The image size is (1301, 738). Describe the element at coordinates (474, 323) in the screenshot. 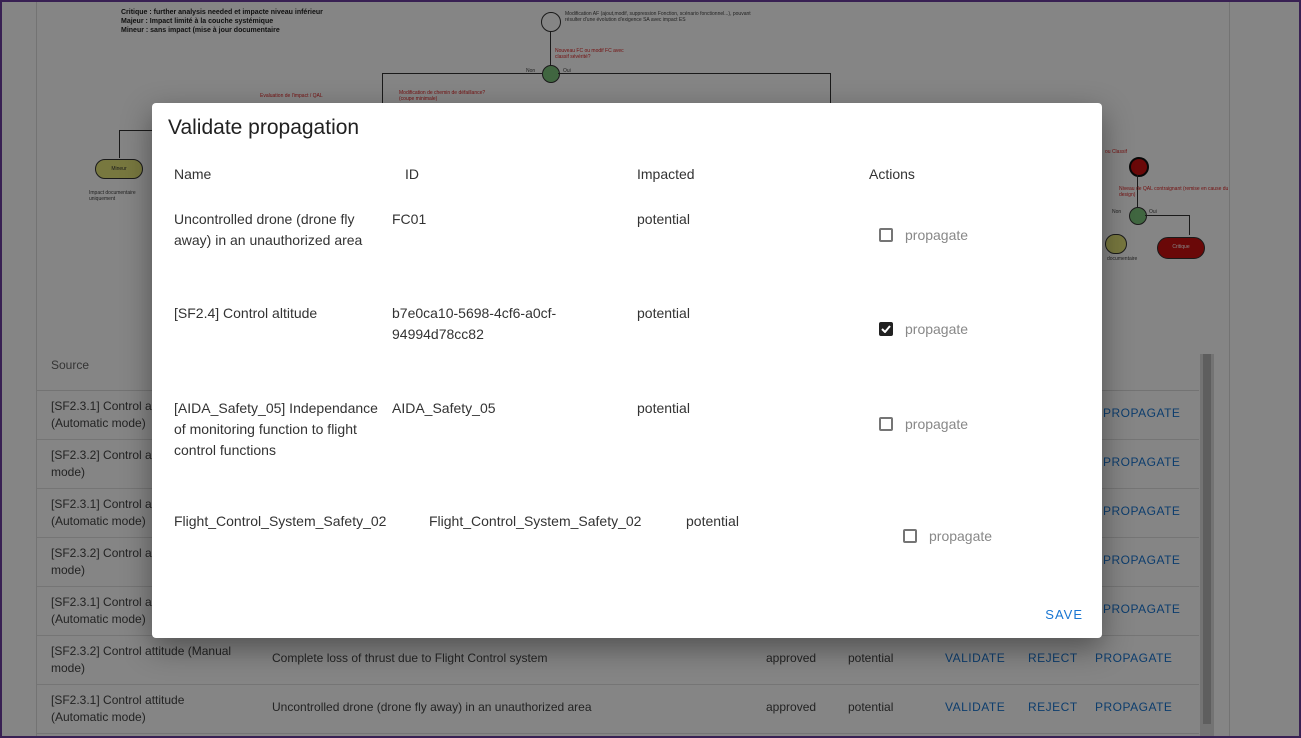

I see `row-id: b7e0ca10-5698-4cf6-a0cf-94994d78cc82` at that location.